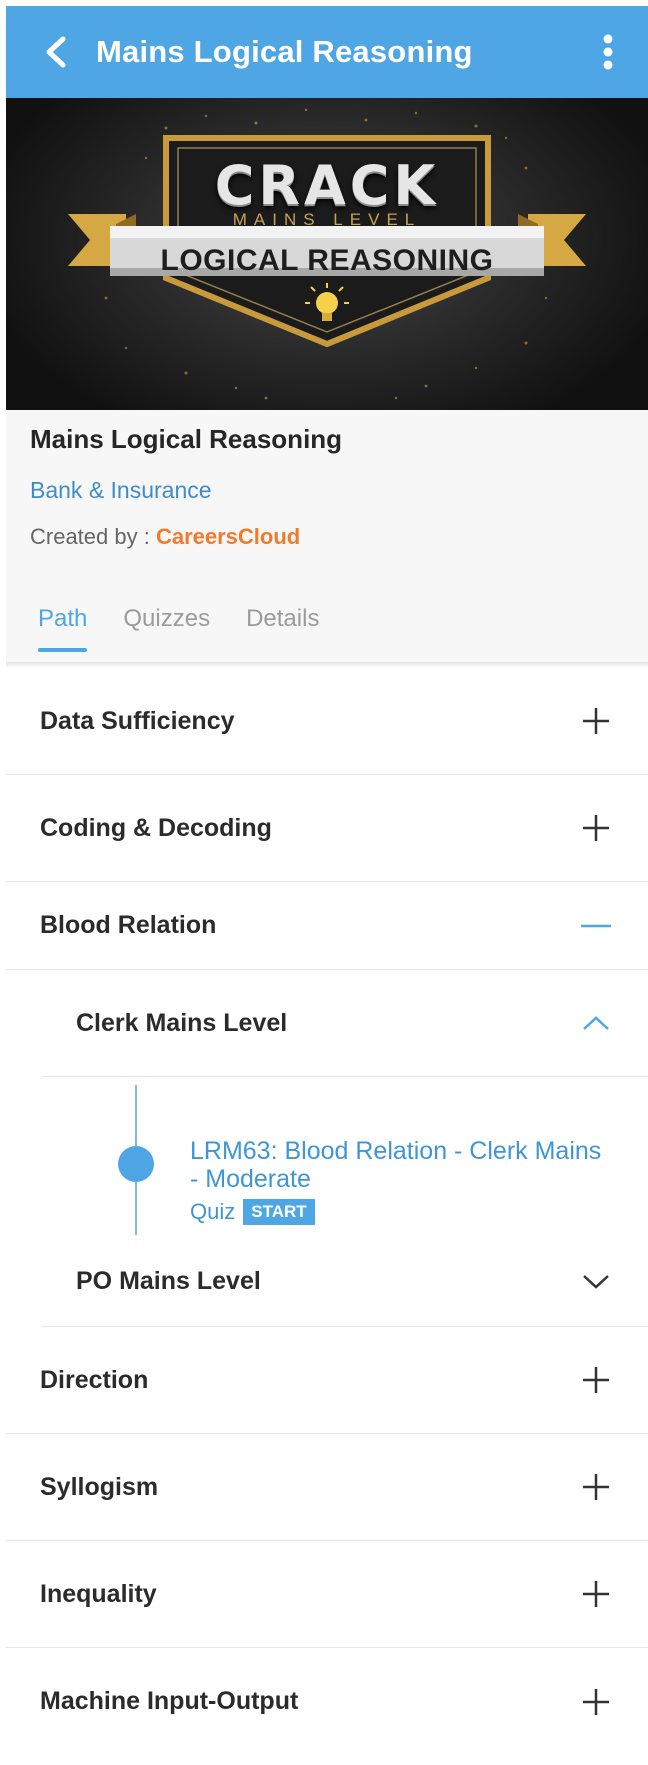  I want to click on subsection-row-po-mains: PO Mains Level, so click(345, 1282).